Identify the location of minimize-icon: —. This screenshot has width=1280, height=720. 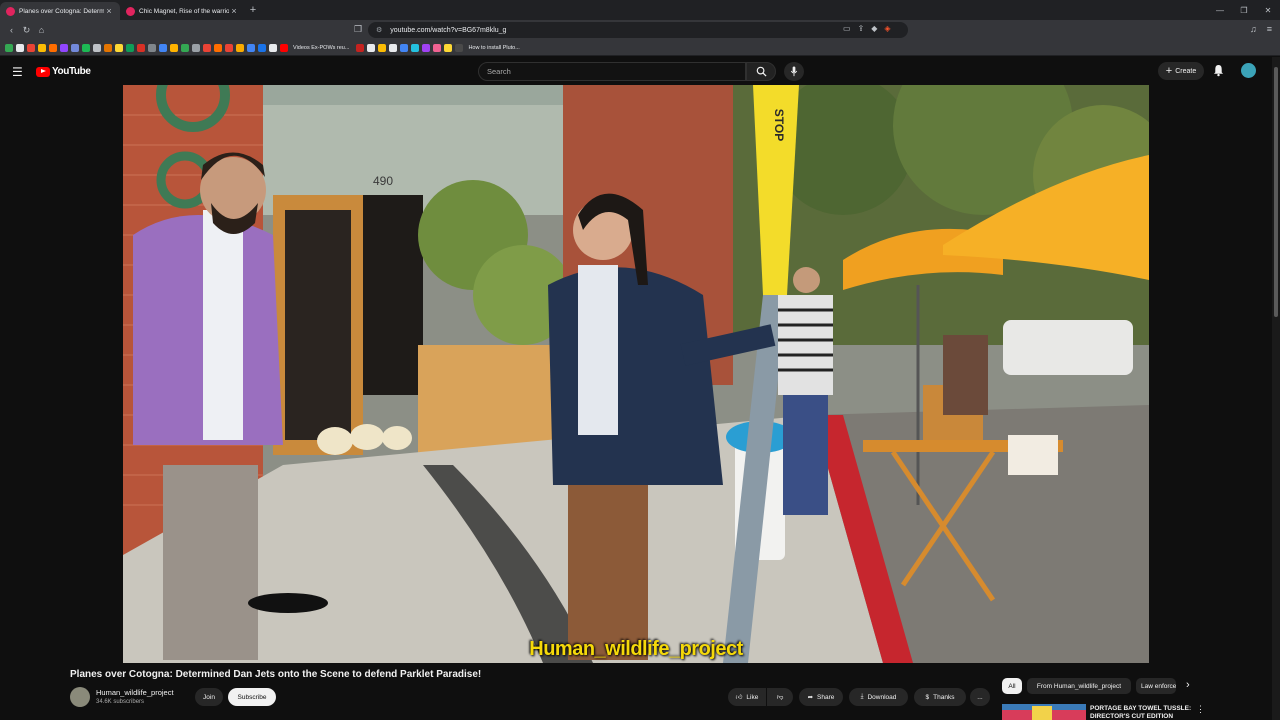
(1220, 10).